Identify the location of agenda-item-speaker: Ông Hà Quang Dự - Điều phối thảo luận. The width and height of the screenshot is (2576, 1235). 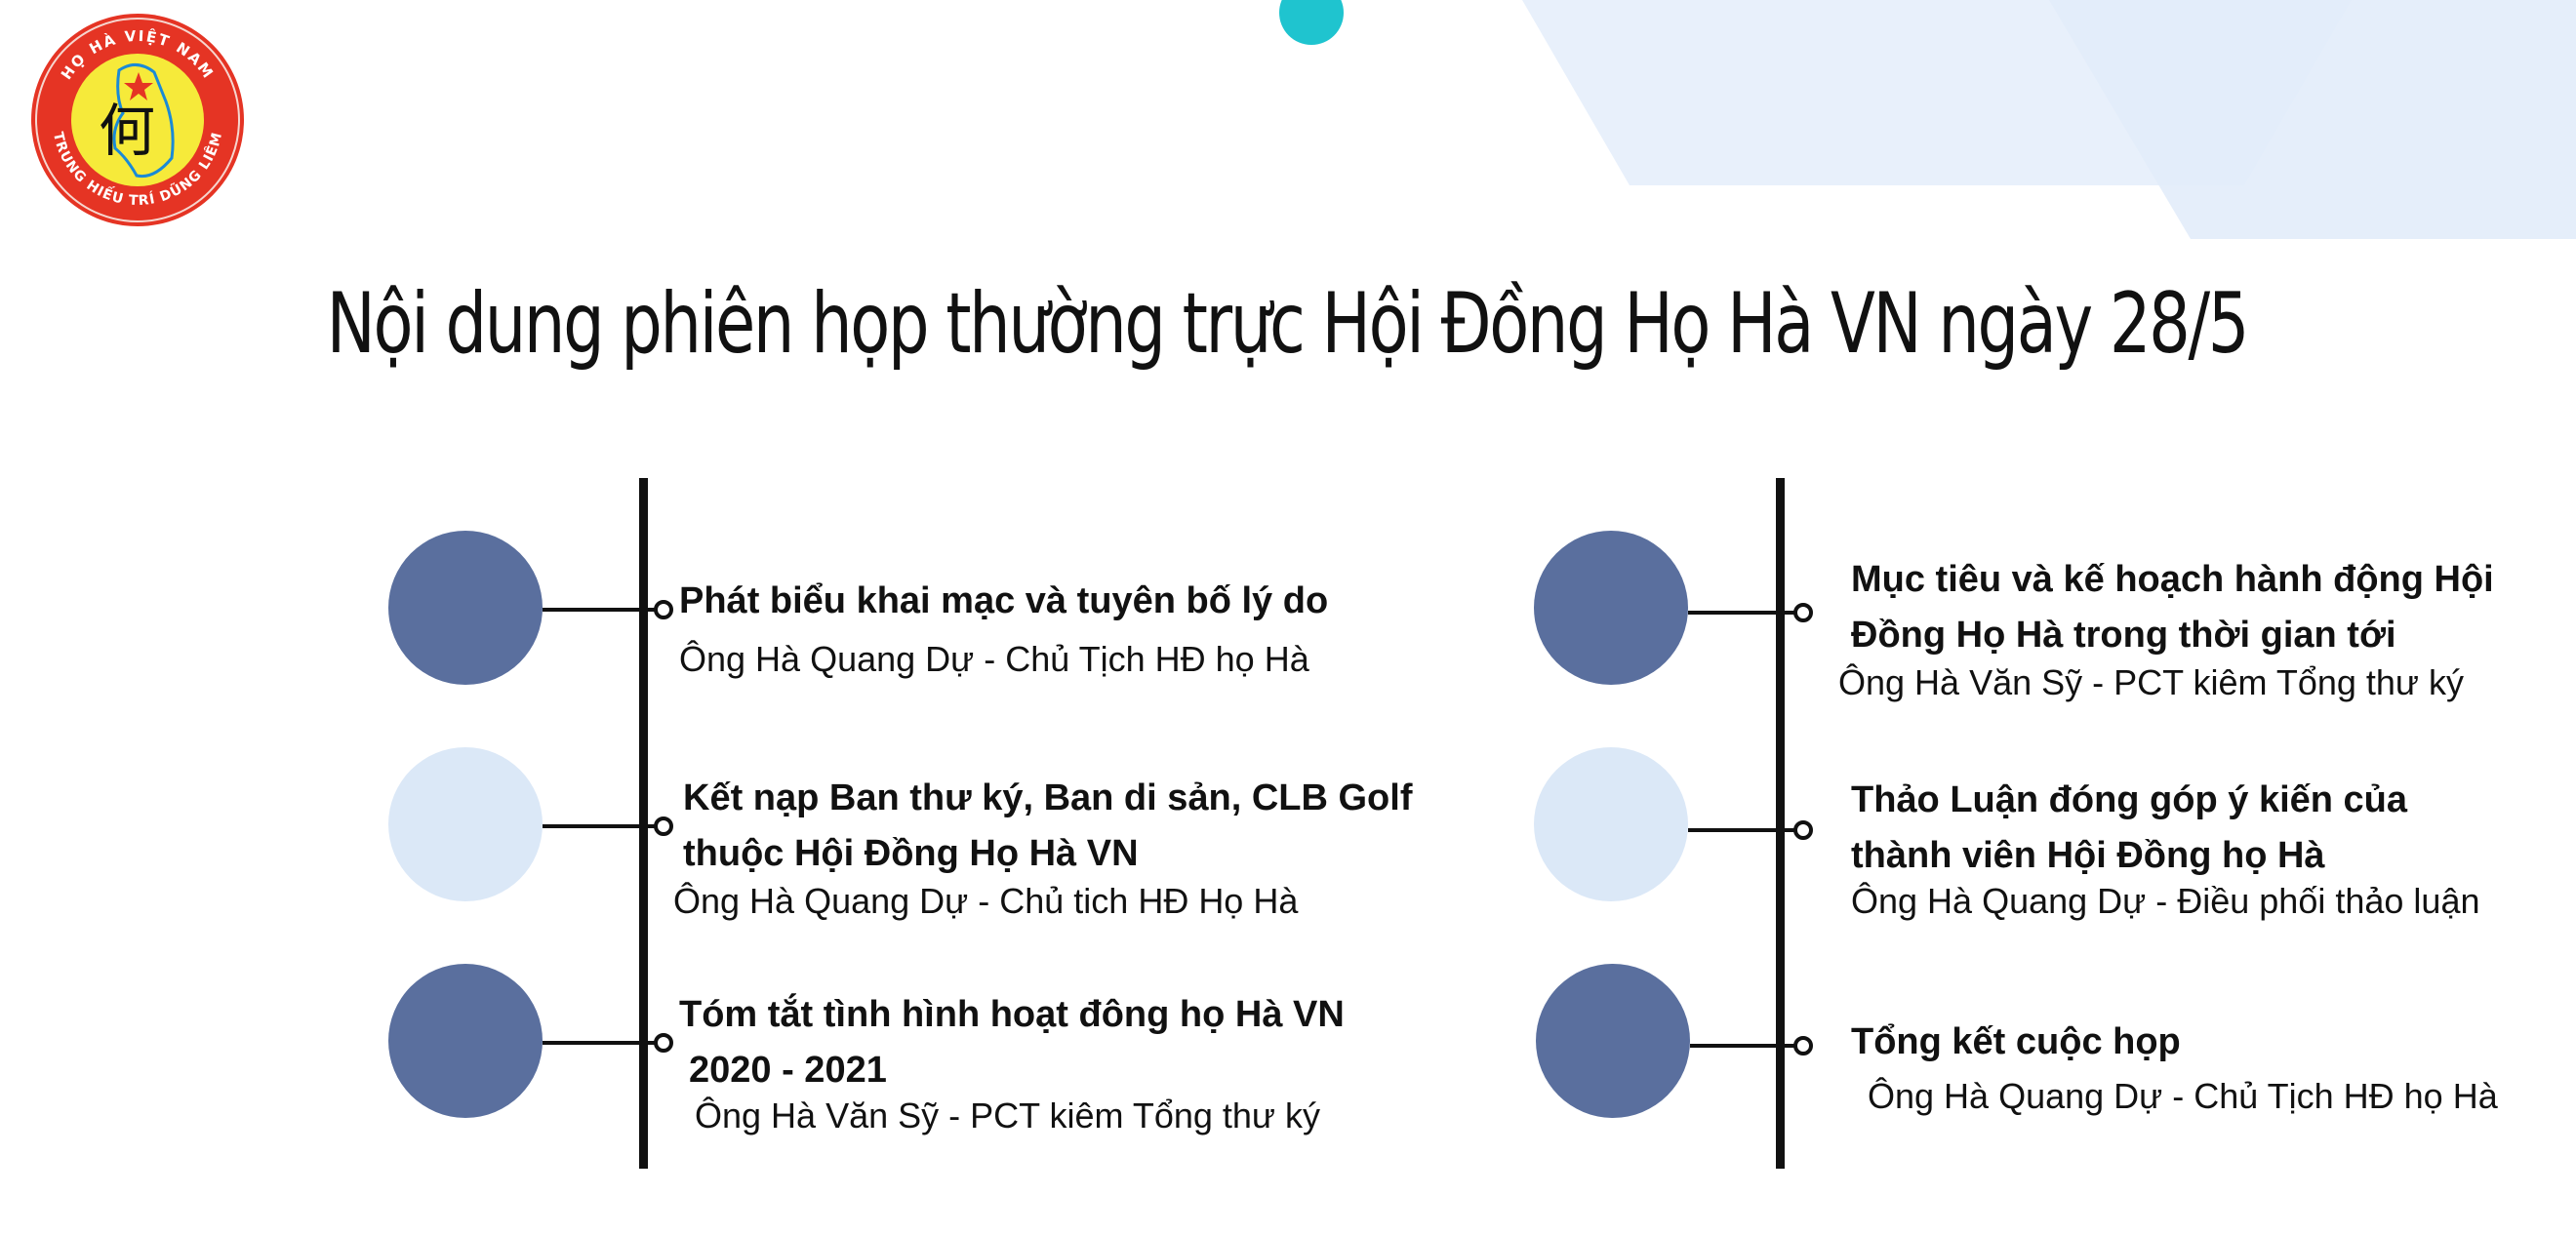
(2165, 901).